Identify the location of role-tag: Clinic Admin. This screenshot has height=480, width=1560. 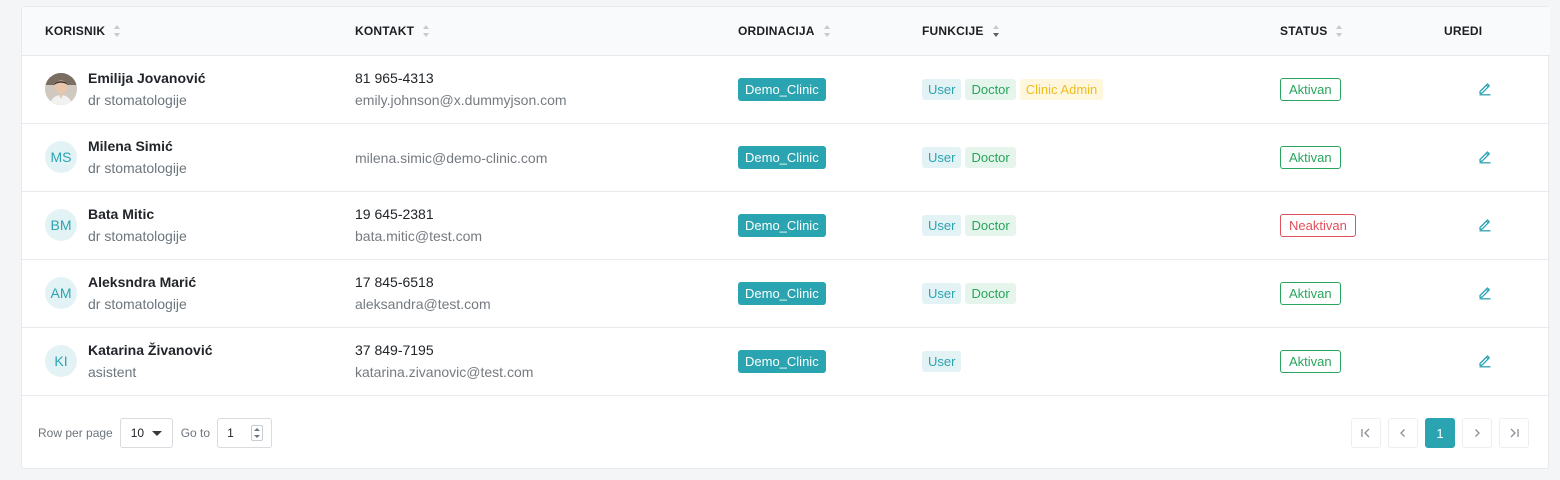
(1061, 89).